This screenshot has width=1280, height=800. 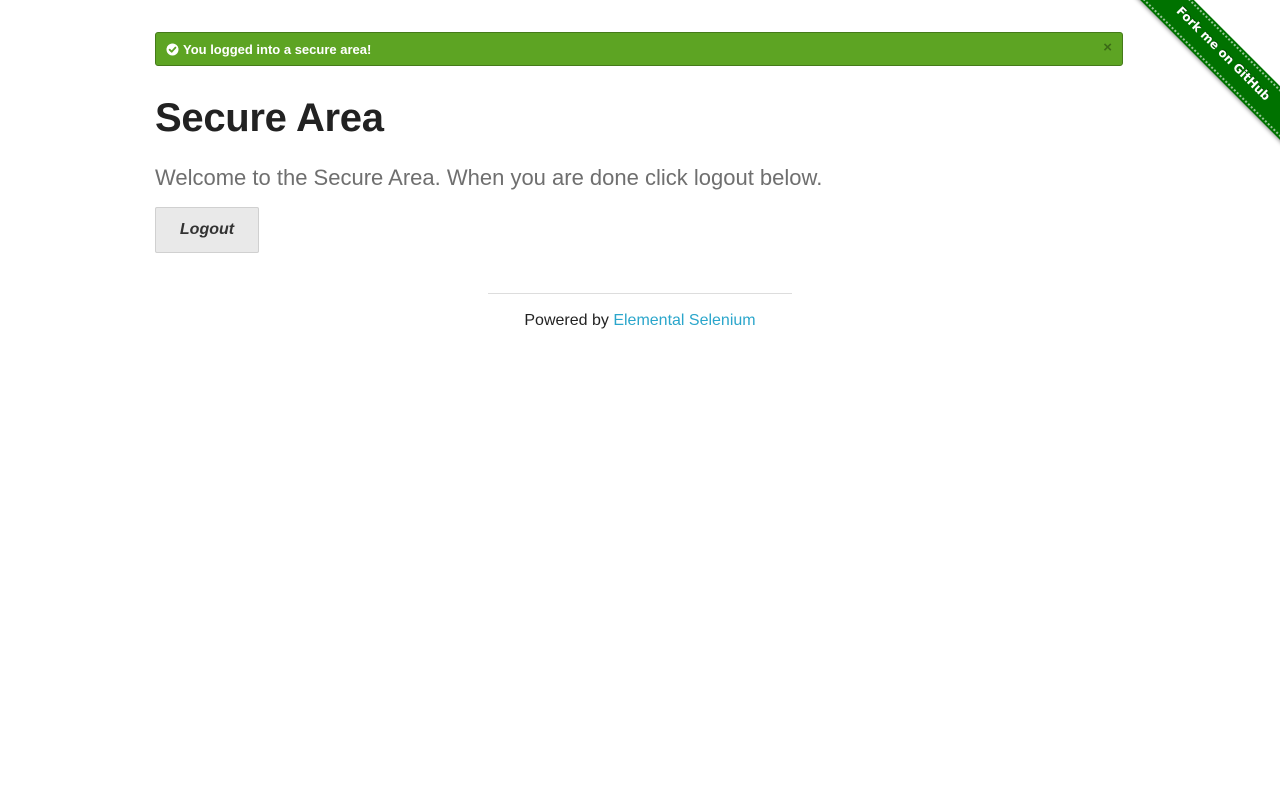 I want to click on check-circle-icon, so click(x=172, y=49).